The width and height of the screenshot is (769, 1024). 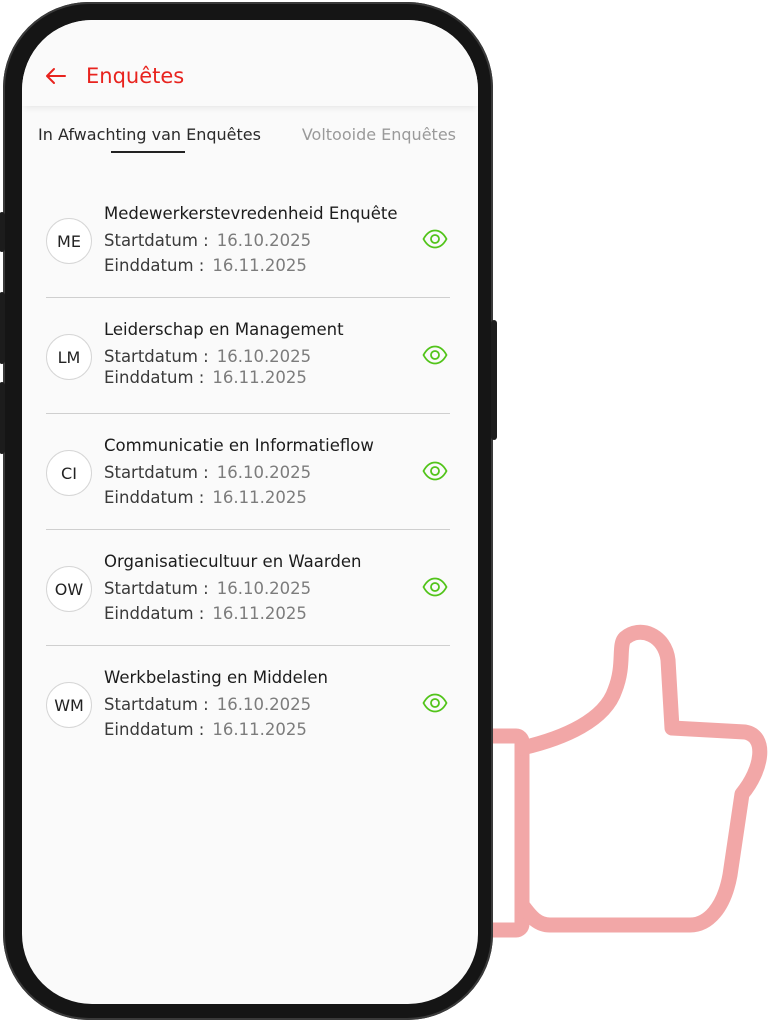 I want to click on tab-pending-surveys: In Afwachting van Enquêtes, so click(x=149, y=135).